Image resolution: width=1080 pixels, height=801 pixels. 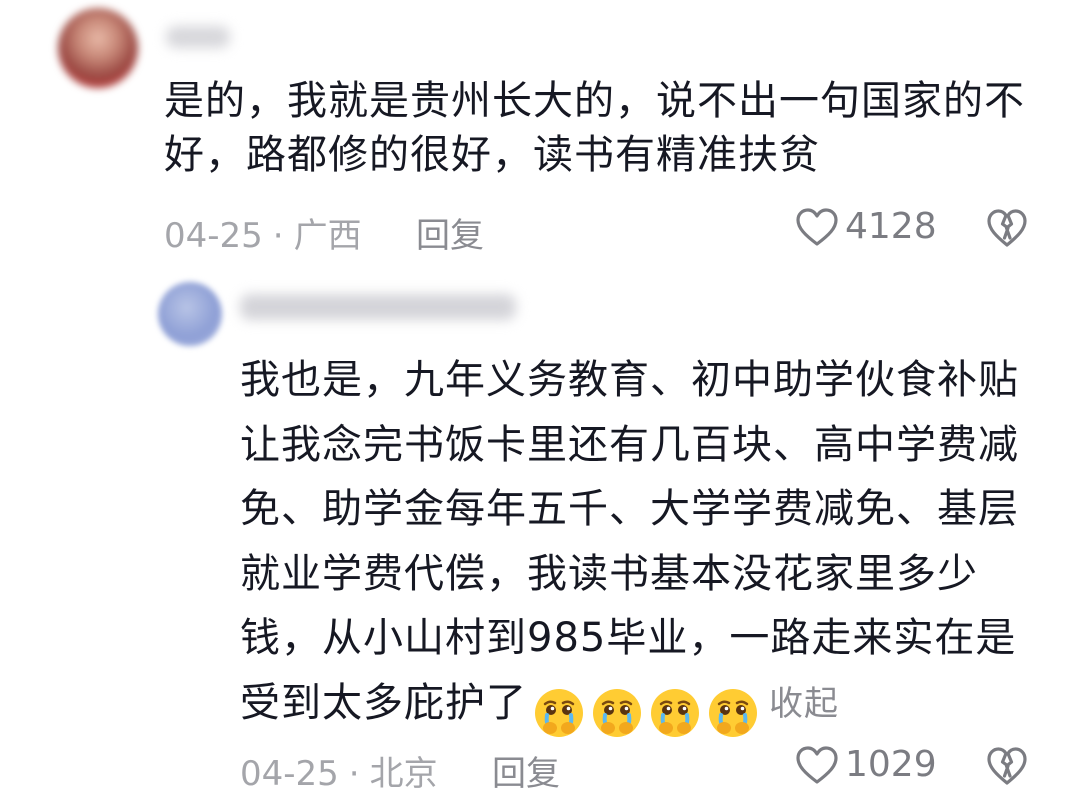 What do you see at coordinates (327, 236) in the screenshot?
I see `comment-location: 广西` at bounding box center [327, 236].